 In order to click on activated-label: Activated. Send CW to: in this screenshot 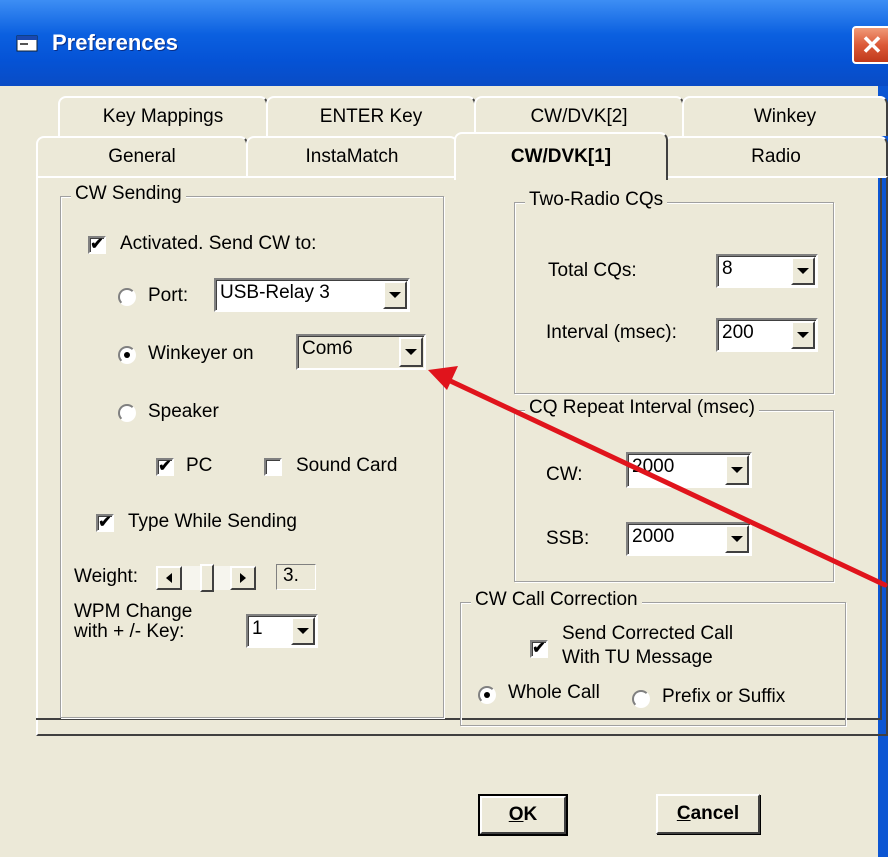, I will do `click(218, 243)`.